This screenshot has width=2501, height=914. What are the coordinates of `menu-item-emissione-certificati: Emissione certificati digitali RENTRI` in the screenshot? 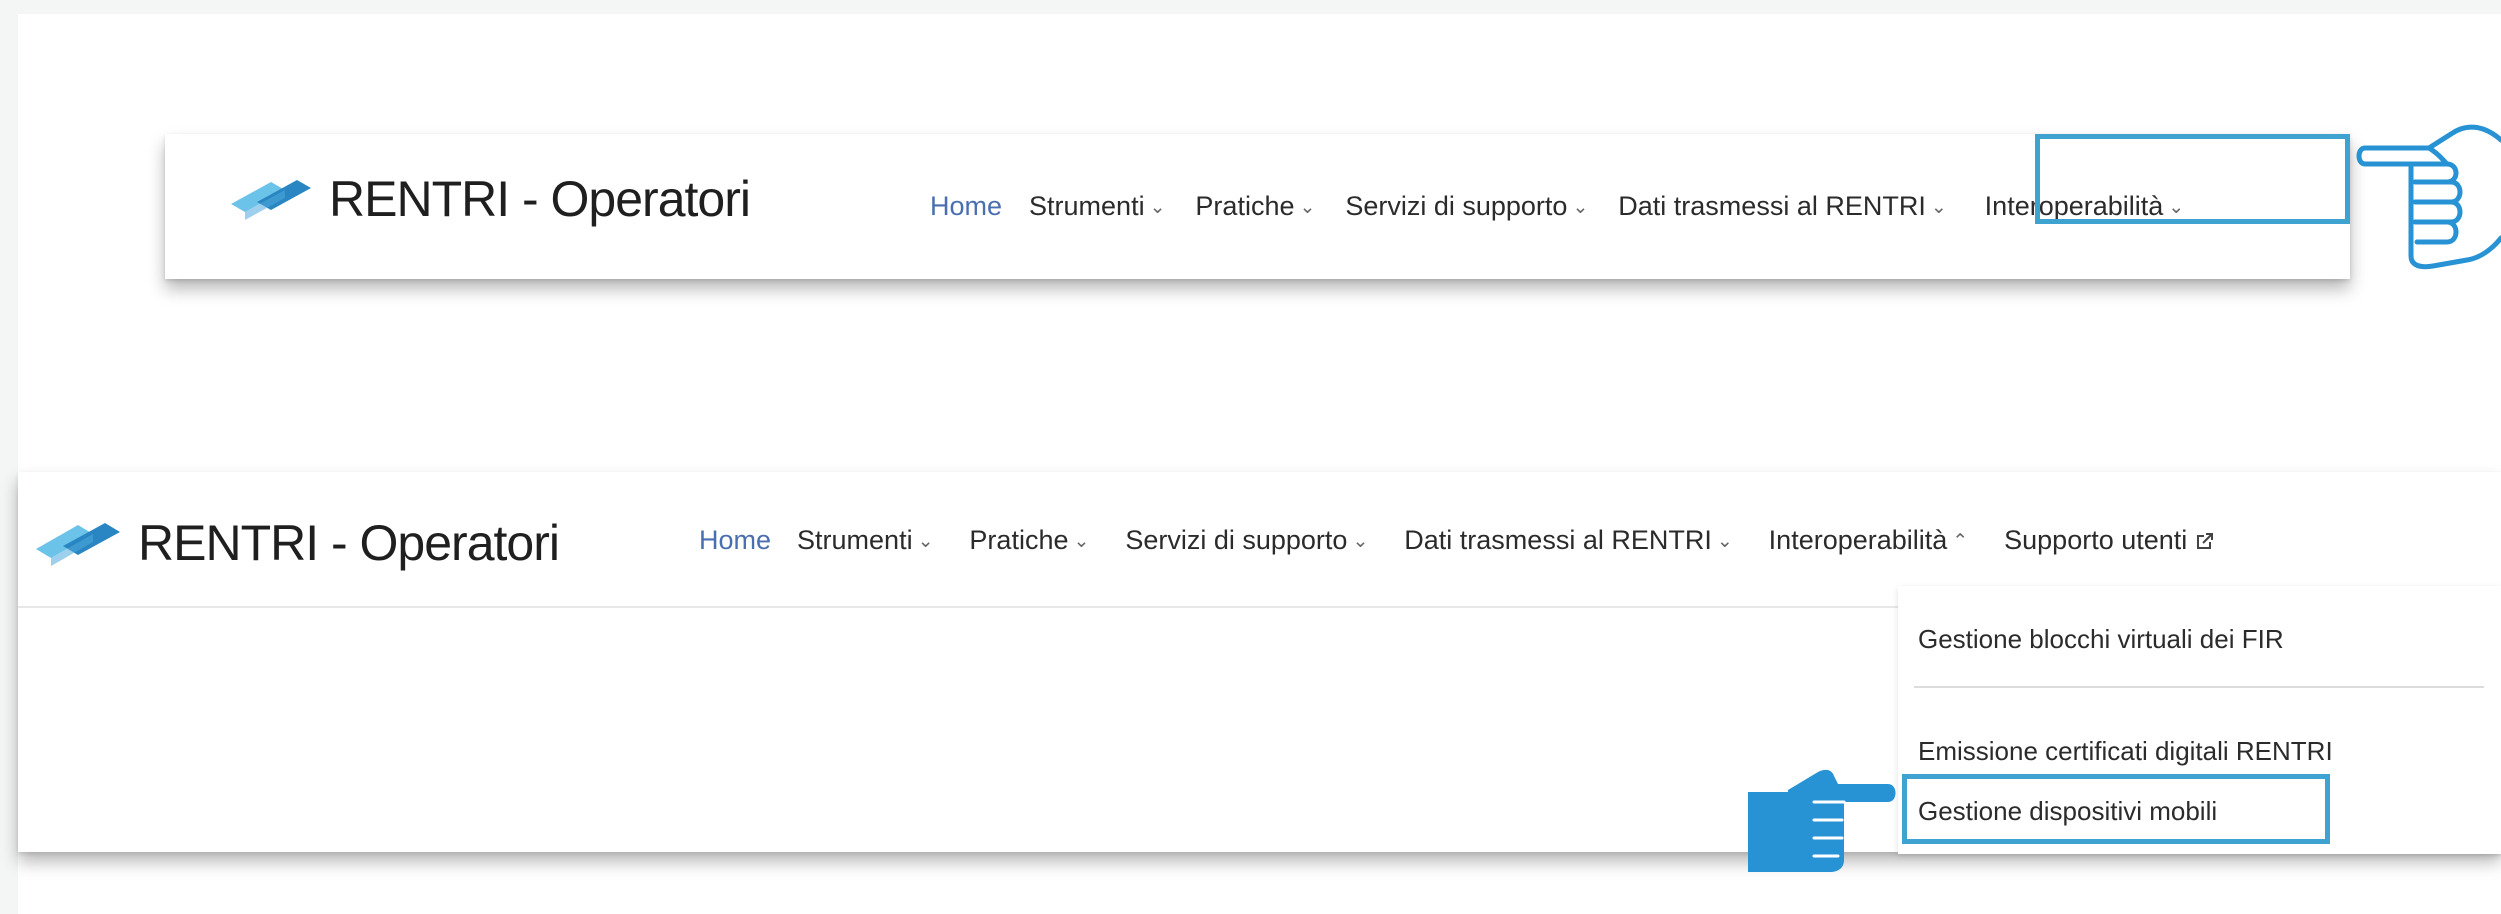 It's located at (2125, 751).